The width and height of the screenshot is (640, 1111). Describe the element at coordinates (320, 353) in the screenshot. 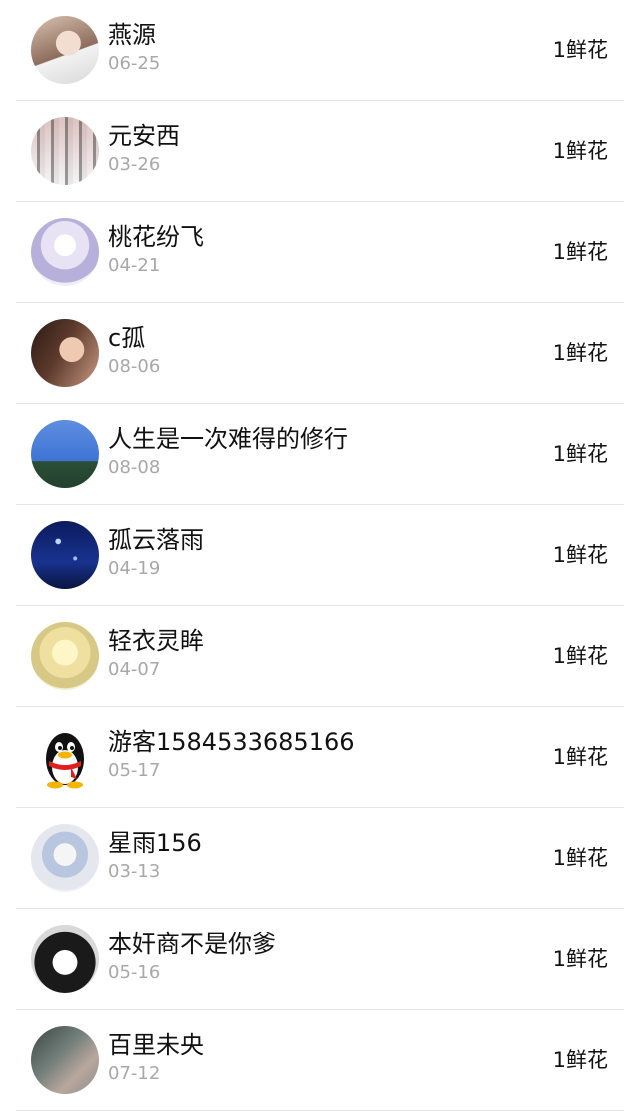

I see `list-item: c孤 08-06 1鲜花` at that location.